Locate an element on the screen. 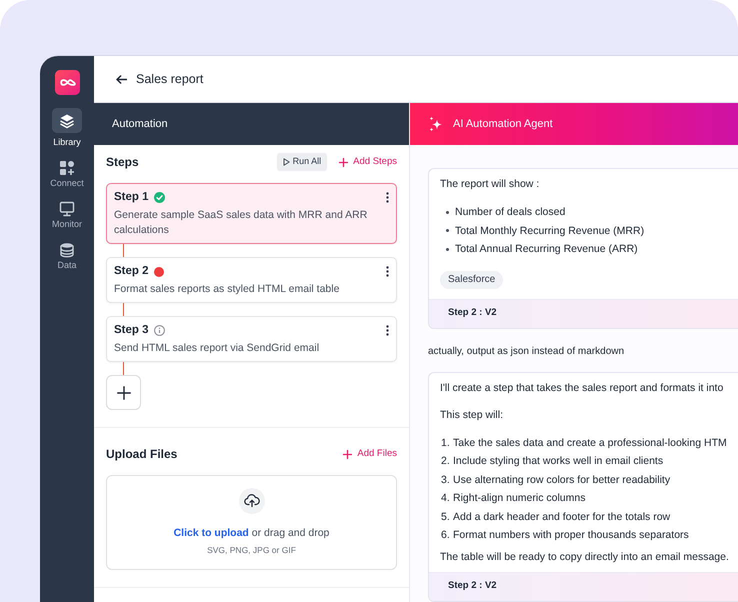 The width and height of the screenshot is (738, 602). grid-icon is located at coordinates (67, 168).